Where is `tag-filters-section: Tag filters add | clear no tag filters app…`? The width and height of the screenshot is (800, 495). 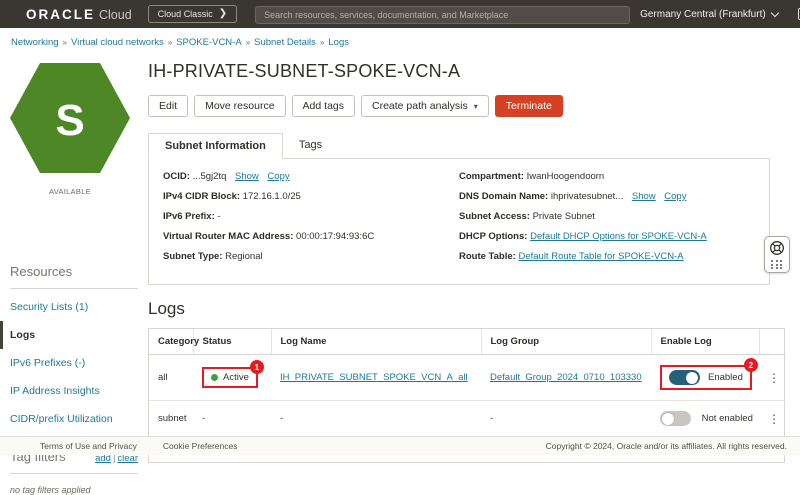 tag-filters-section: Tag filters add | clear no tag filters app… is located at coordinates (74, 472).